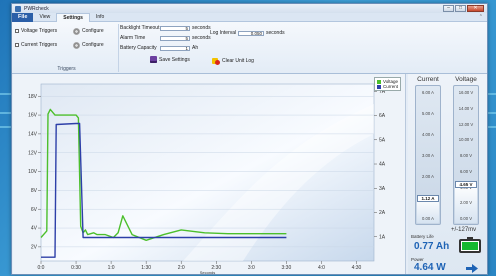 This screenshot has height=276, width=496. Describe the element at coordinates (466, 140) in the screenshot. I see `voltage-meter-tick: 10.00 V` at that location.